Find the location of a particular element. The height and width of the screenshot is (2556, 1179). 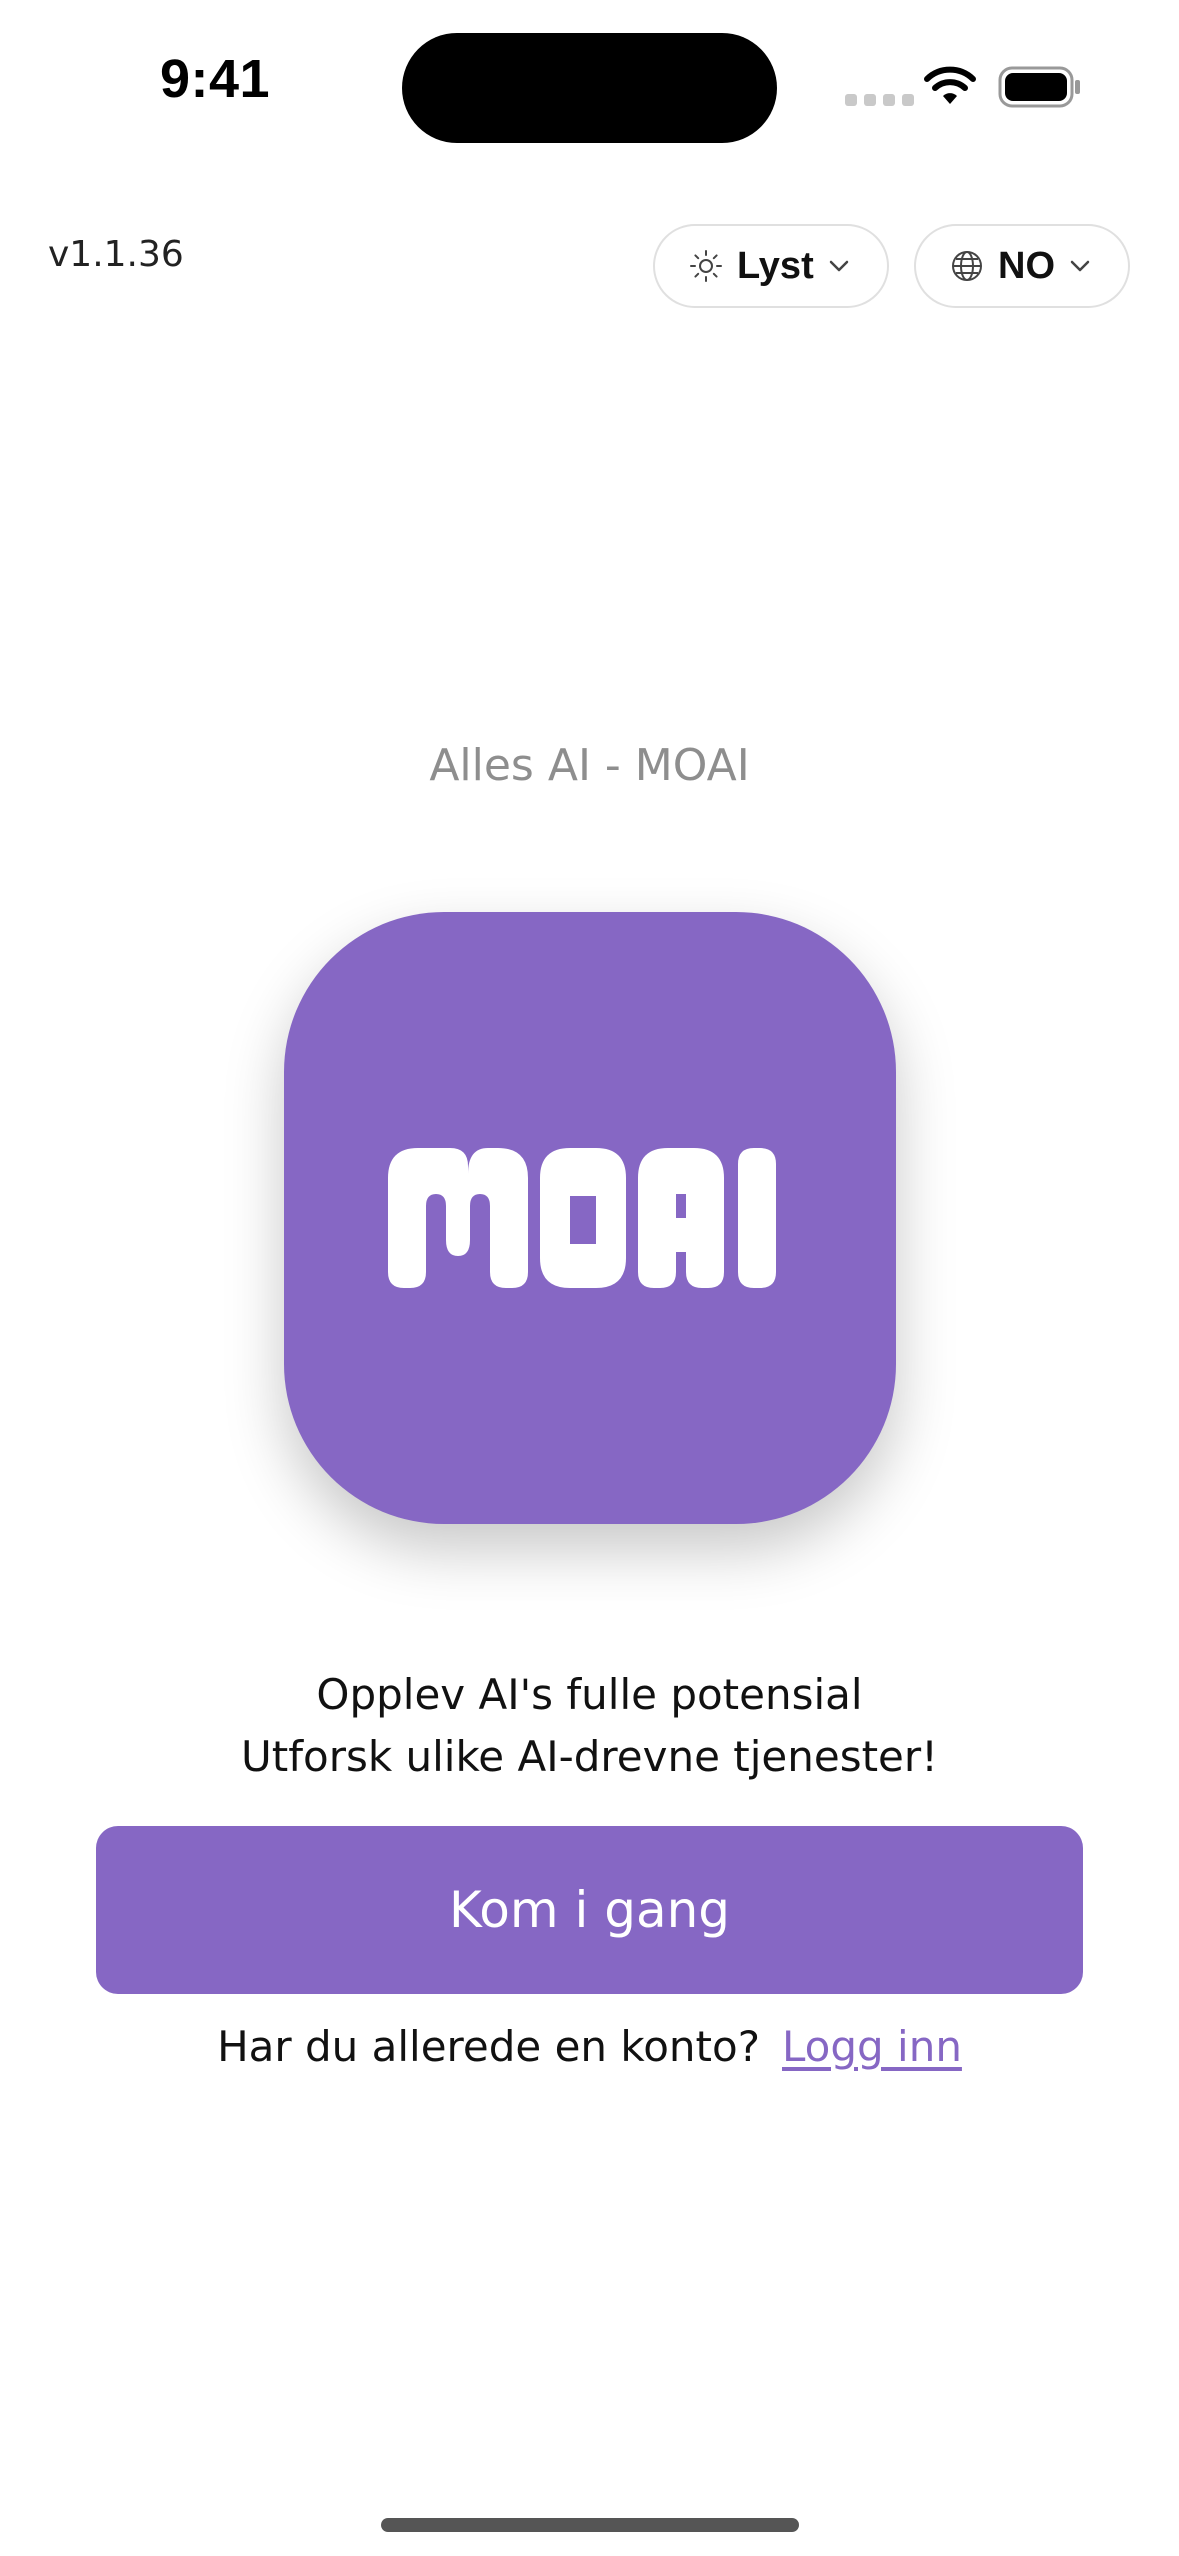

tagline-line-2: Utforsk ulike AI-drevne tjenester! is located at coordinates (589, 1756).